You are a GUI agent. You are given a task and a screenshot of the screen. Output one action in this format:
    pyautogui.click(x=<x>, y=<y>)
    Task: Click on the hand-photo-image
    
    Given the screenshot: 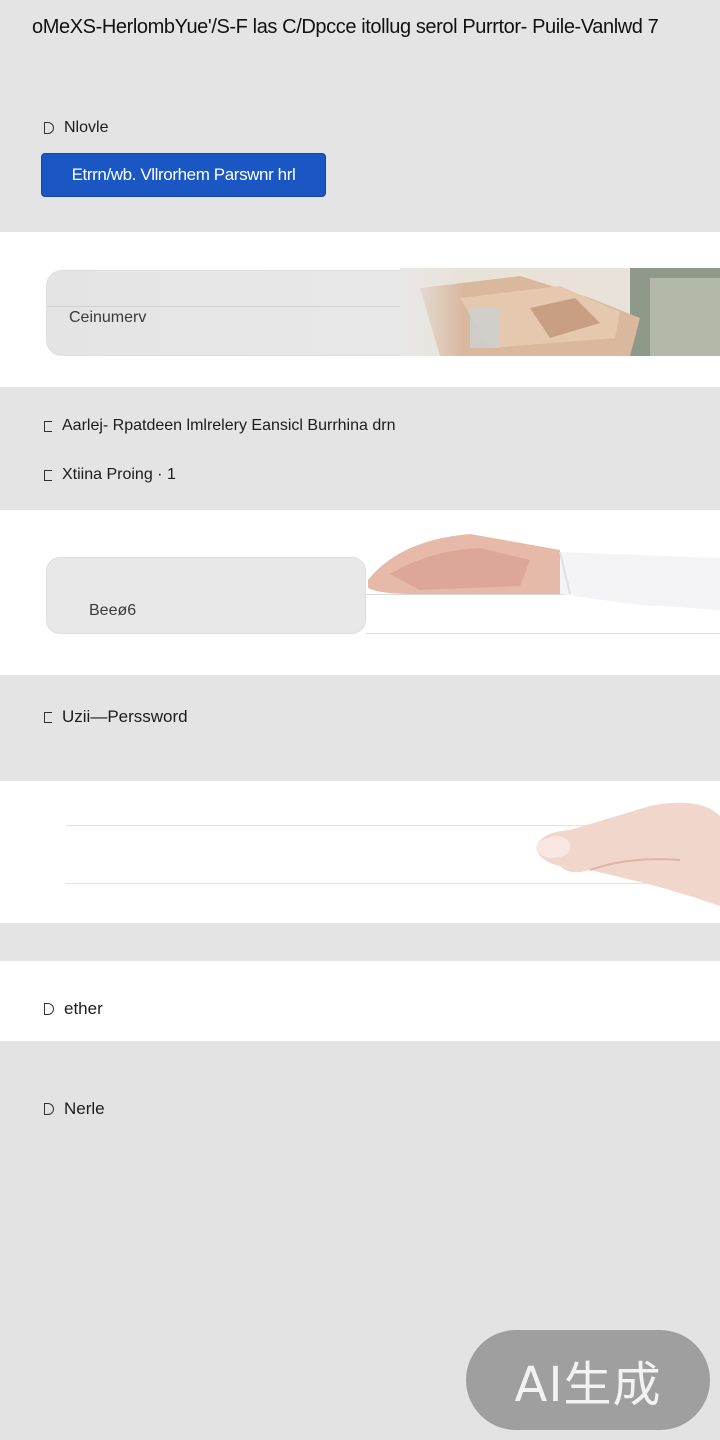 What is the action you would take?
    pyautogui.click(x=540, y=570)
    